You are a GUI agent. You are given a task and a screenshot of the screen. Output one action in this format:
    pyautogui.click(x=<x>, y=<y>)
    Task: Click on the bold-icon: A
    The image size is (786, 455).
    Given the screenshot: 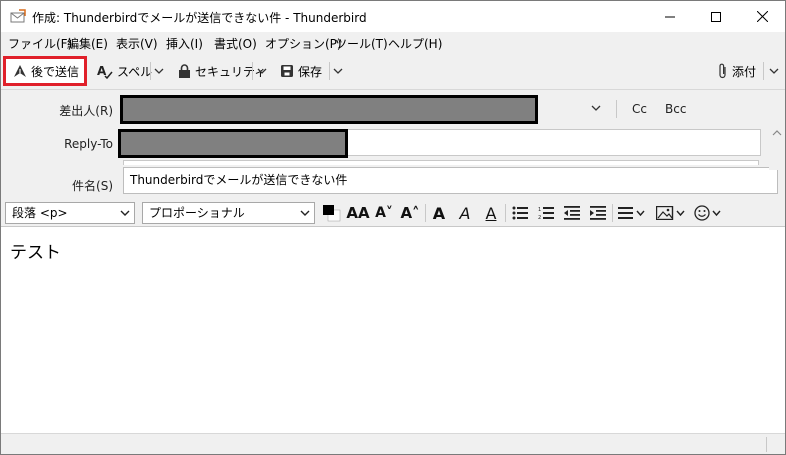 What is the action you would take?
    pyautogui.click(x=439, y=213)
    